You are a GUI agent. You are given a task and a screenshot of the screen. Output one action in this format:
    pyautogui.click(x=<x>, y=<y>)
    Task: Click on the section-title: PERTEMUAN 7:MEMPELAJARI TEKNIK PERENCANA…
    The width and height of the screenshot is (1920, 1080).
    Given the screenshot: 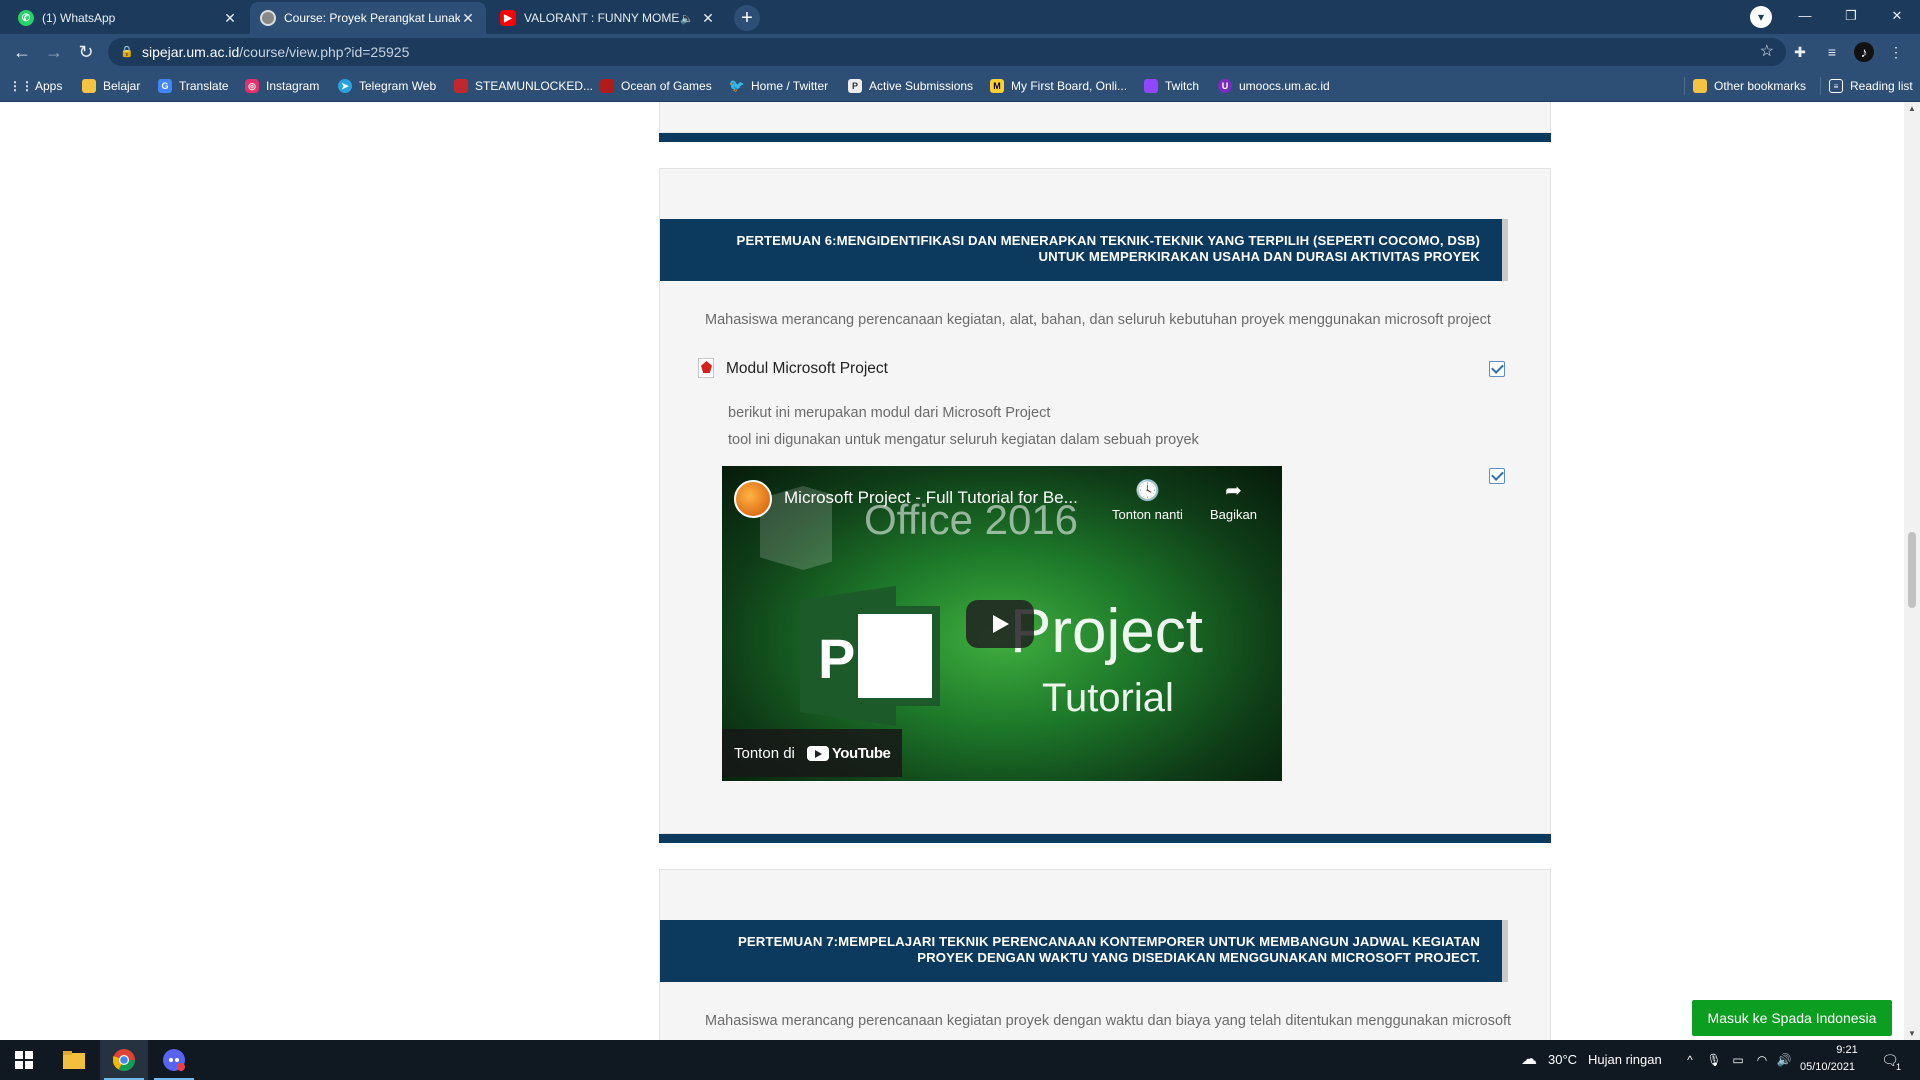 What is the action you would take?
    pyautogui.click(x=1084, y=951)
    